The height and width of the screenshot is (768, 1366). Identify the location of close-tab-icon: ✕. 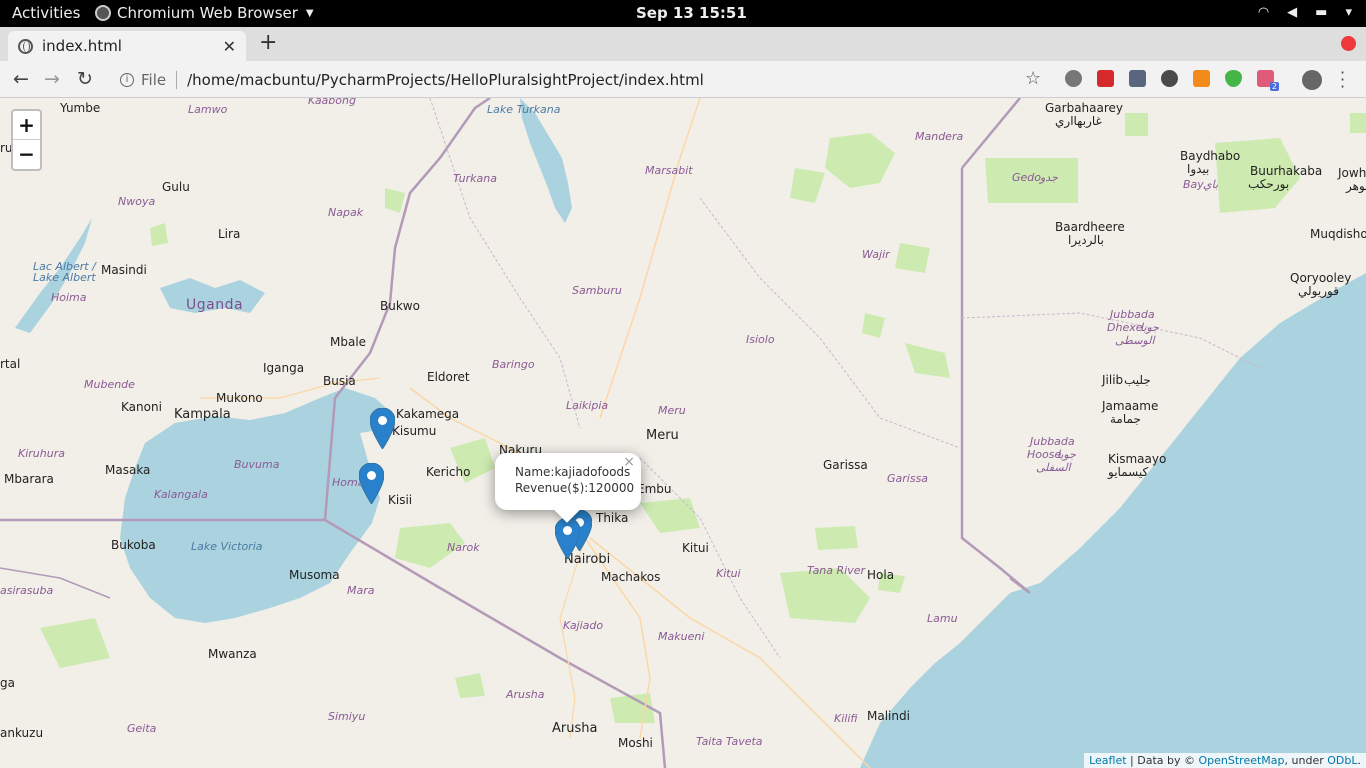
(229, 46).